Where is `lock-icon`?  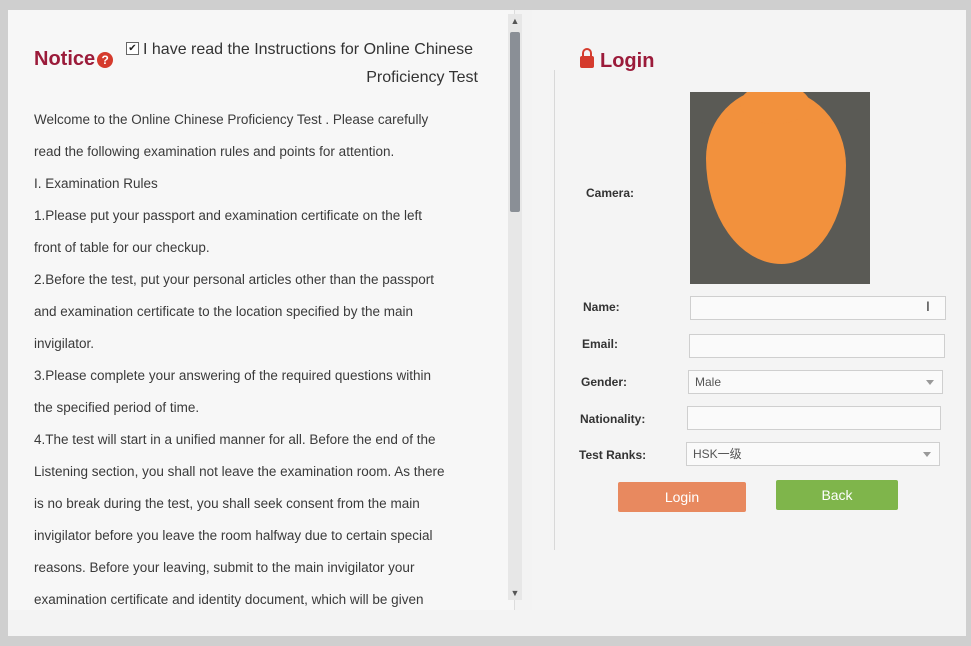
lock-icon is located at coordinates (587, 57).